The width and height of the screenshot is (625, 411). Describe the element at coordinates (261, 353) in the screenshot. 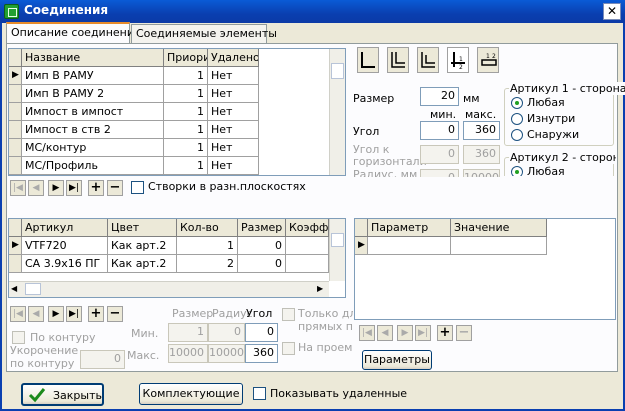

I see `max-angle-input: 360` at that location.